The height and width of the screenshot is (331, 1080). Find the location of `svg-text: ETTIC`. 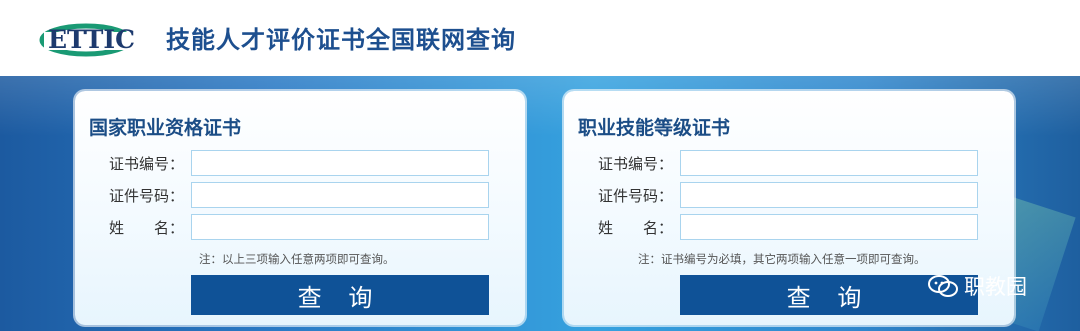

svg-text: ETTIC is located at coordinates (91, 39).